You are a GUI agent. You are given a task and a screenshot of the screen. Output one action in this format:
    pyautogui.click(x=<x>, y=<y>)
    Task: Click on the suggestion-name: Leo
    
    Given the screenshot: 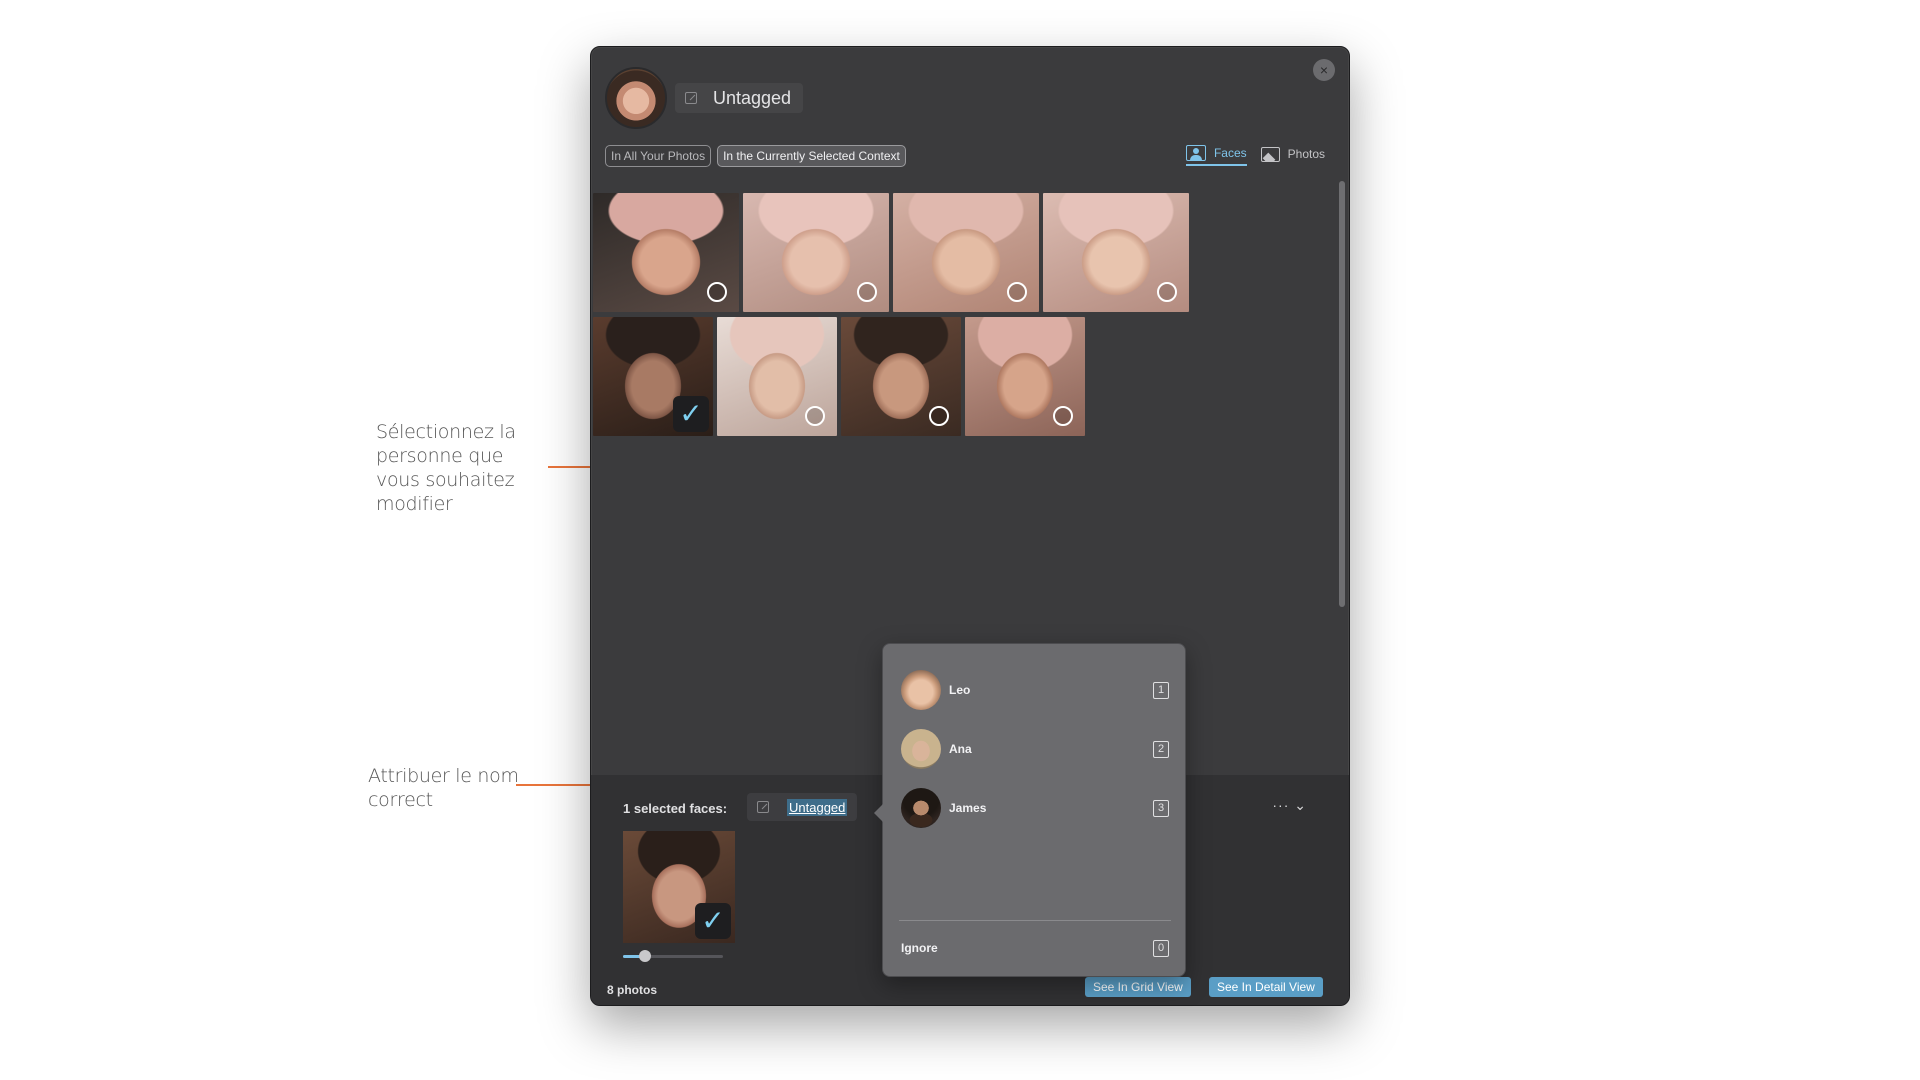 What is the action you would take?
    pyautogui.click(x=960, y=690)
    